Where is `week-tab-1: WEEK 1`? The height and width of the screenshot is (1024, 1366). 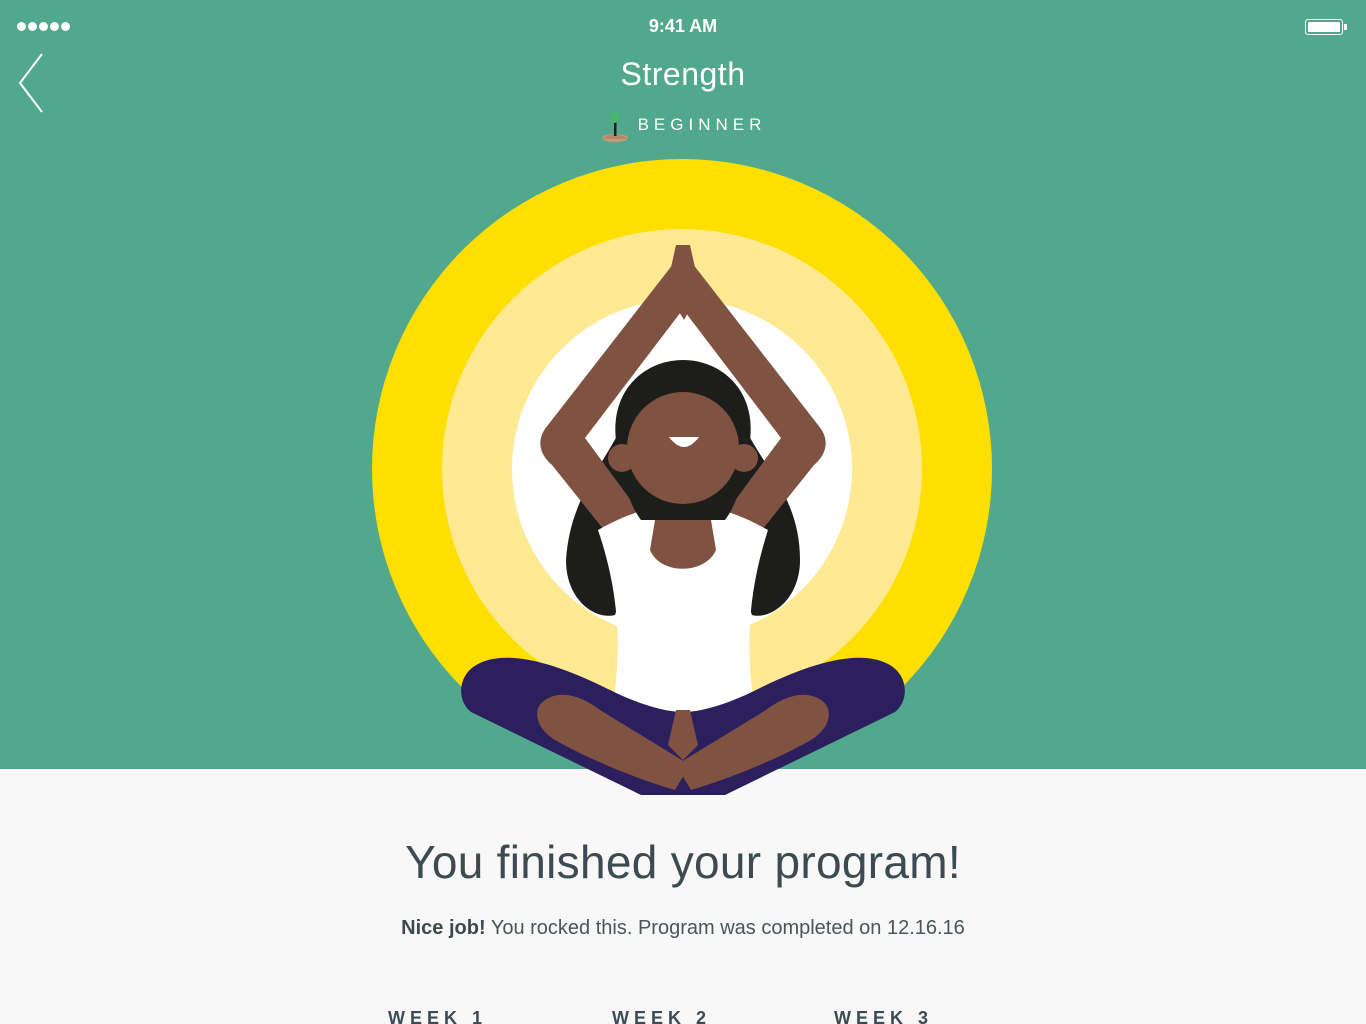
week-tab-1: WEEK 1 is located at coordinates (437, 1016).